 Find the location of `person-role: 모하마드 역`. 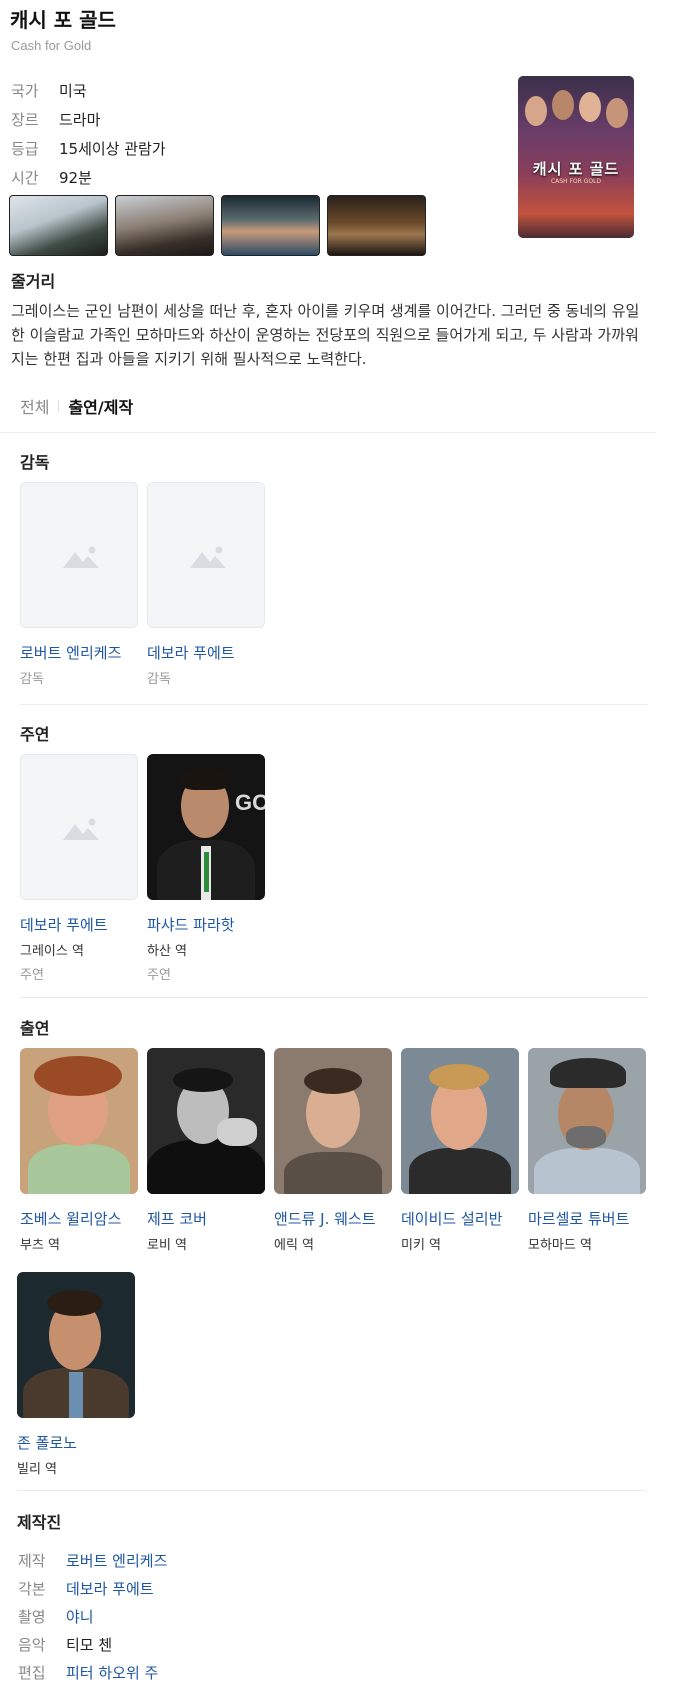

person-role: 모하마드 역 is located at coordinates (560, 1245).